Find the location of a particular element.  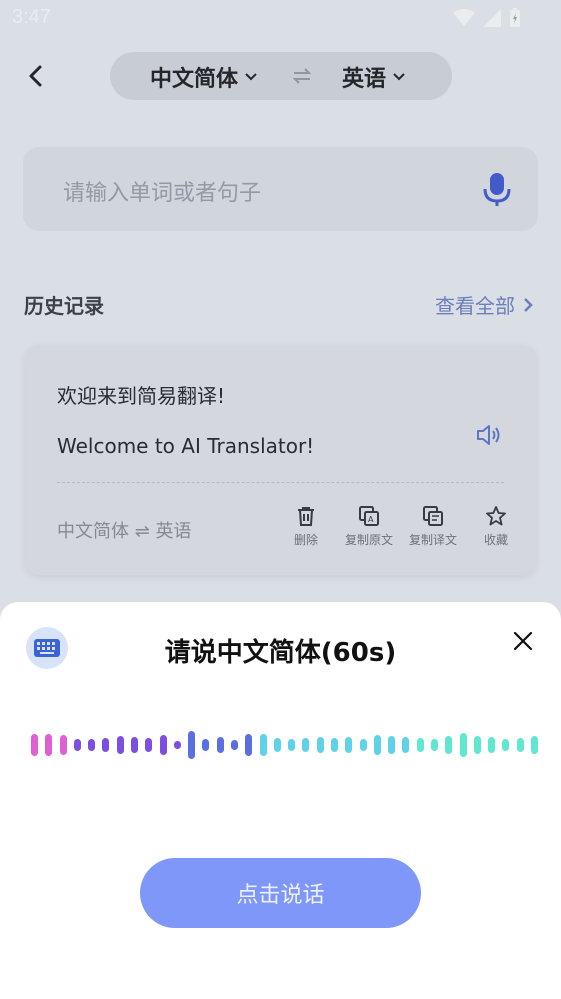

copy-source-button: A 复制原文 is located at coordinates (369, 526).